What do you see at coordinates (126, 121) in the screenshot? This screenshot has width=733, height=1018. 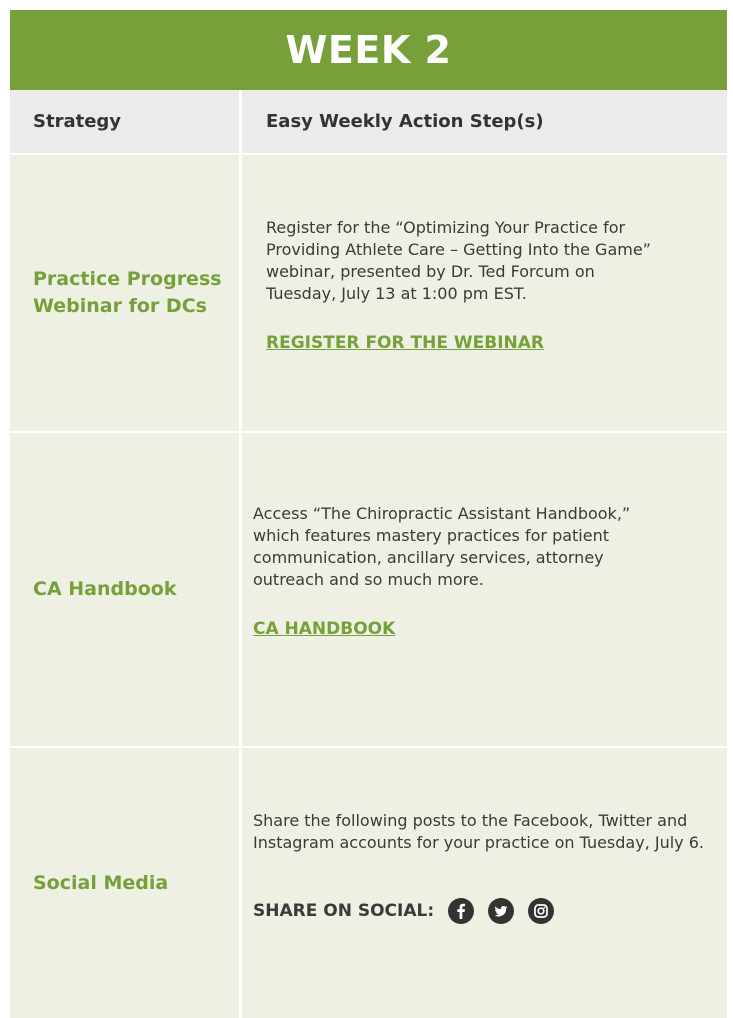 I see `header-strategy: Strategy` at bounding box center [126, 121].